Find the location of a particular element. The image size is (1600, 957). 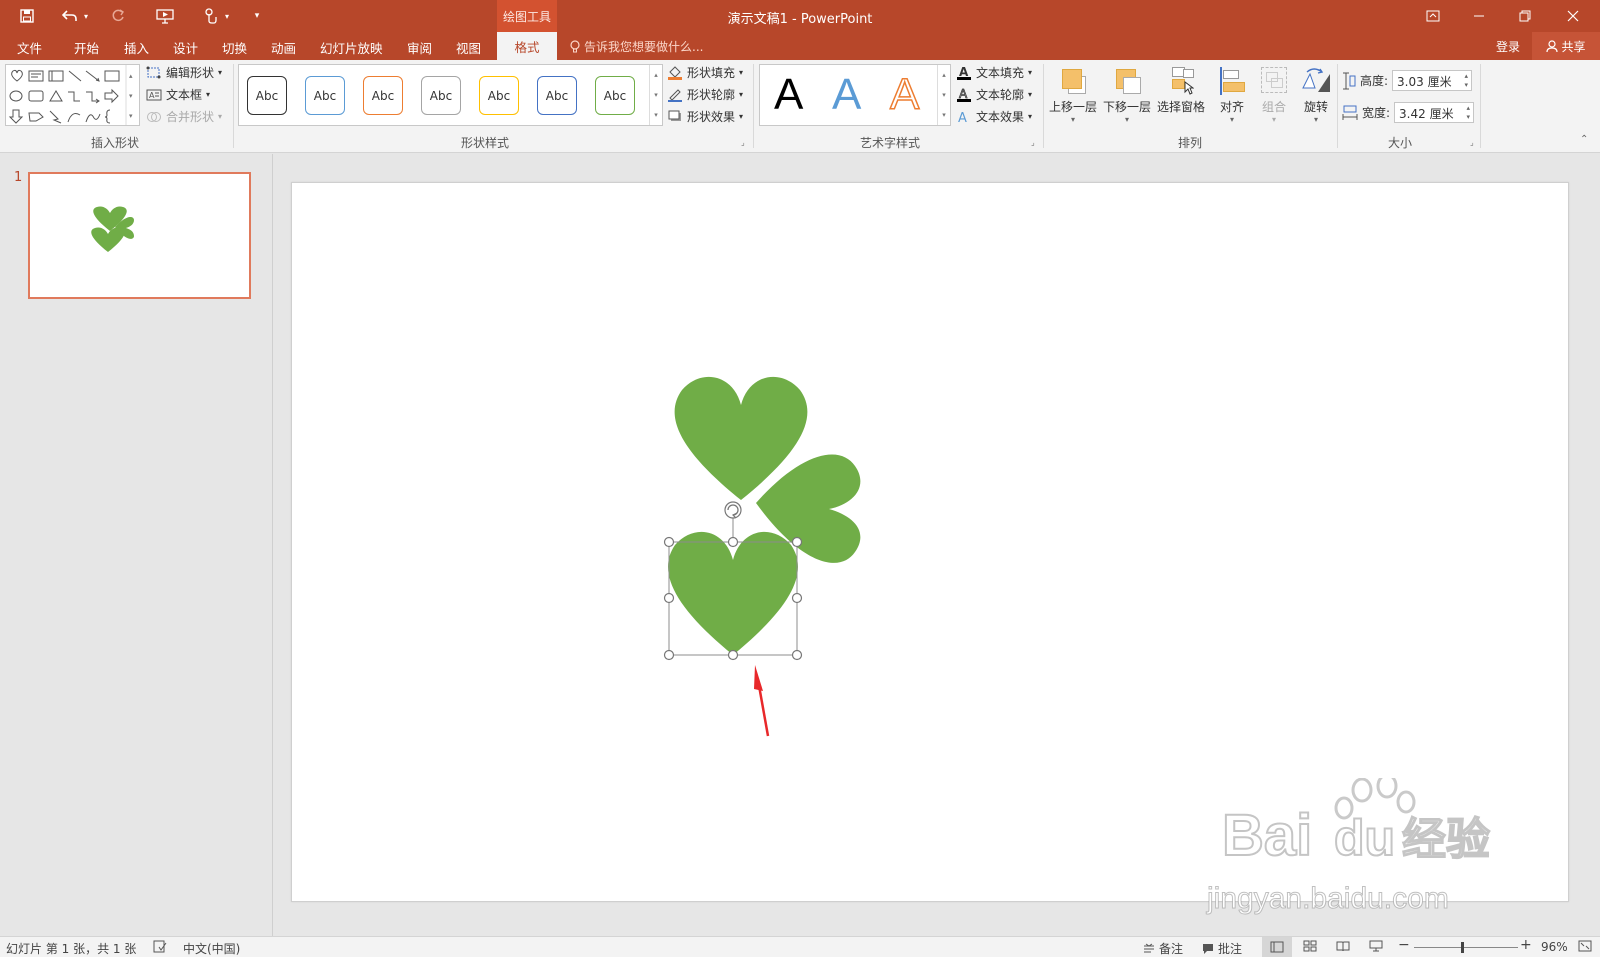

width-spinner-icon: ▴ ▾ is located at coordinates (1469, 113).